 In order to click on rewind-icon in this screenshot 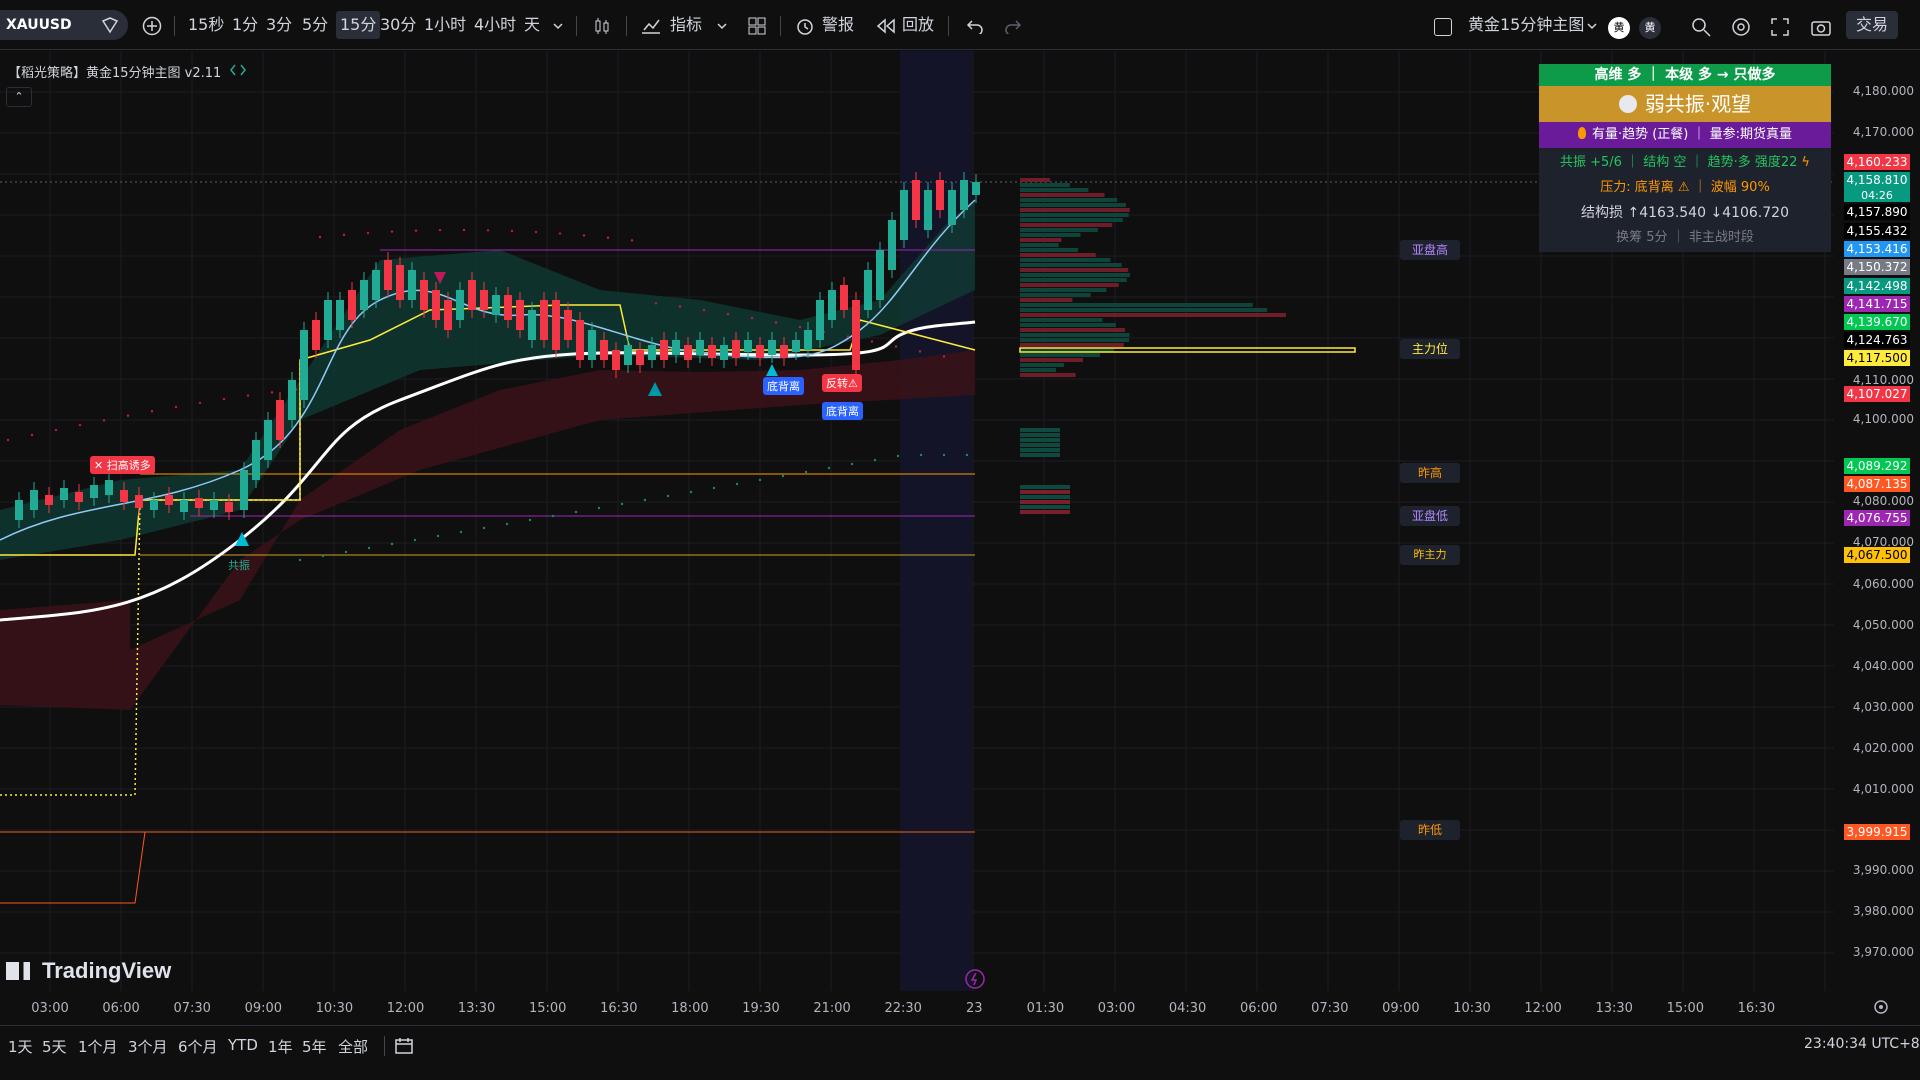, I will do `click(886, 26)`.